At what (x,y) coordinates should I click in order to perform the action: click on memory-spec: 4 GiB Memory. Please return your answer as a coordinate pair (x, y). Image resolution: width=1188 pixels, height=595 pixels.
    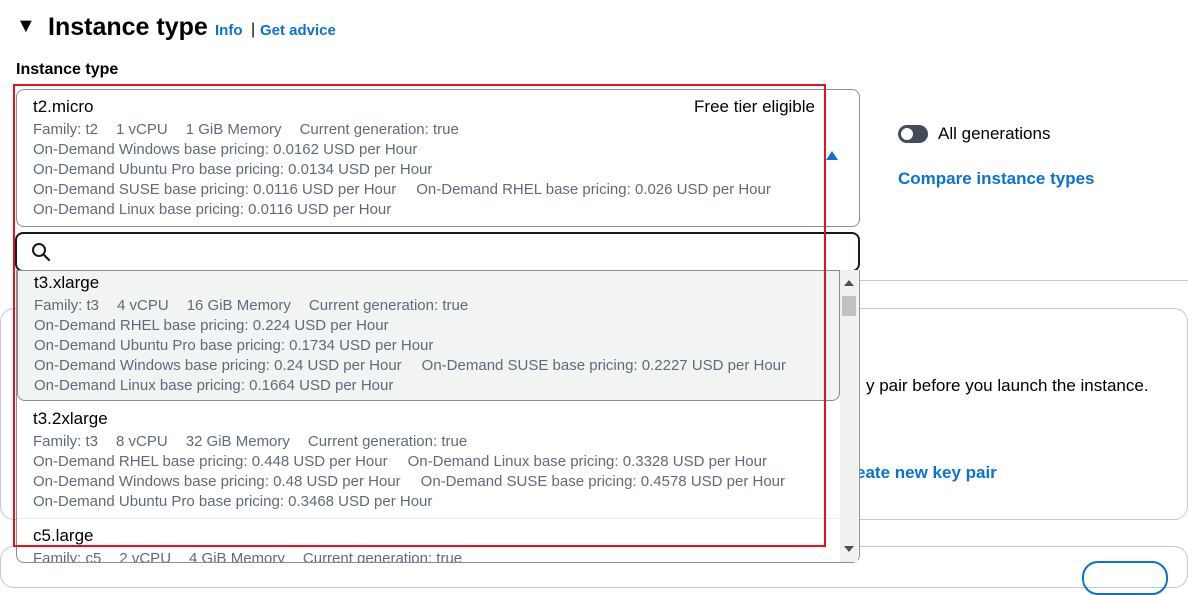
    Looking at the image, I should click on (237, 556).